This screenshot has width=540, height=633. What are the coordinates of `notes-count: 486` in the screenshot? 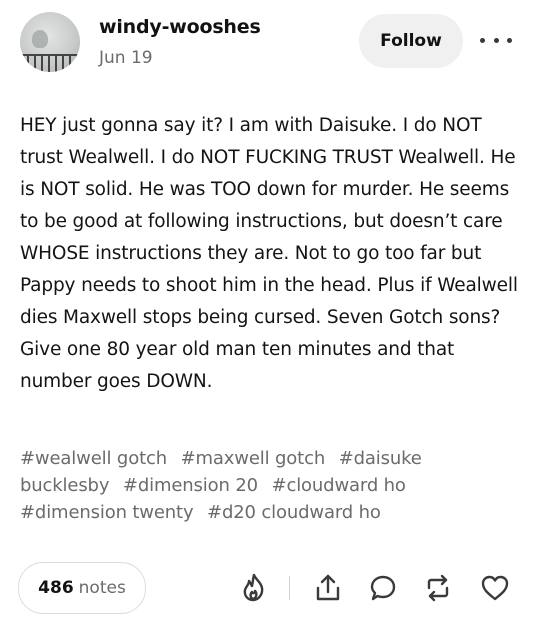 It's located at (56, 588).